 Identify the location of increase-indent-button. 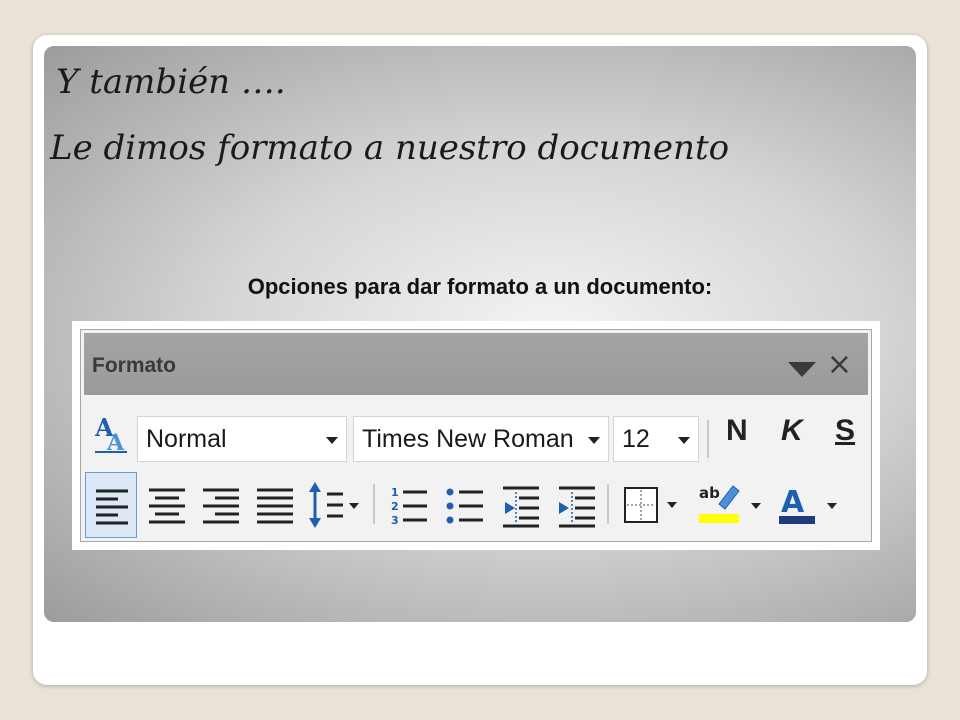
(577, 505).